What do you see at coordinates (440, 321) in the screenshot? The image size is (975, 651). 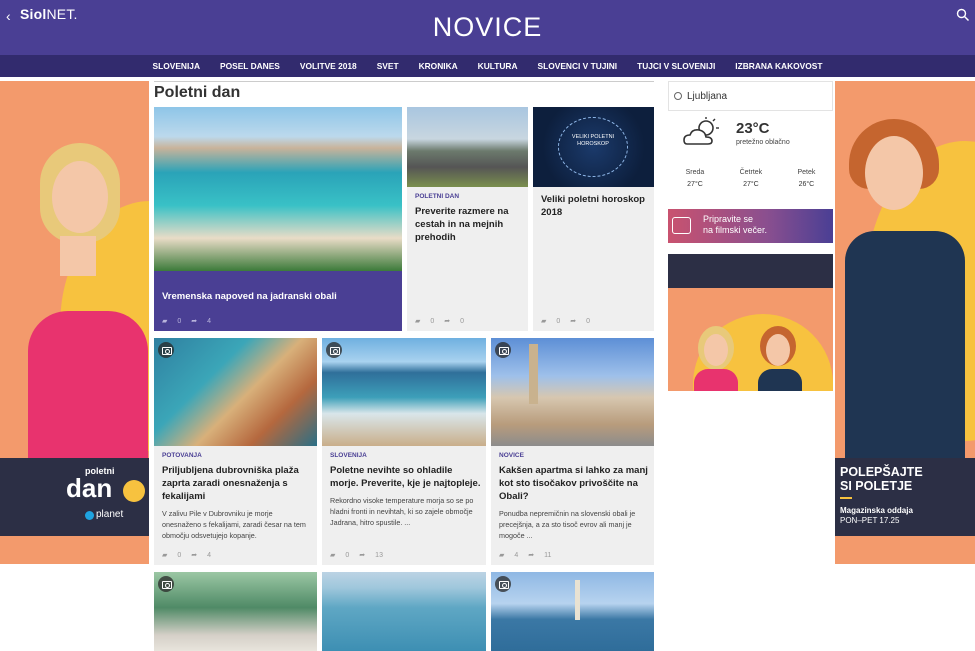 I see `article-stats: ▰ 0 ➦ 0` at bounding box center [440, 321].